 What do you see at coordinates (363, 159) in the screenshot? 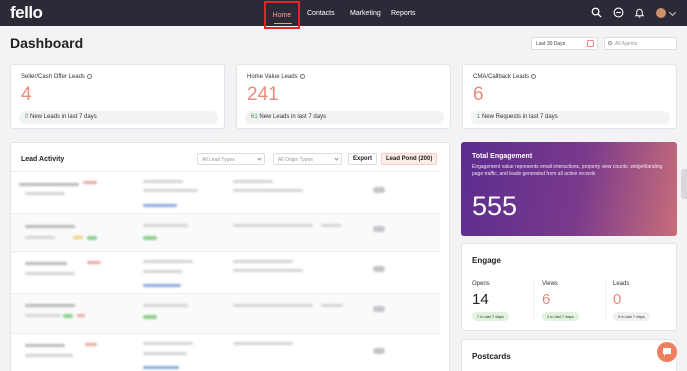
I see `export-button: Export` at bounding box center [363, 159].